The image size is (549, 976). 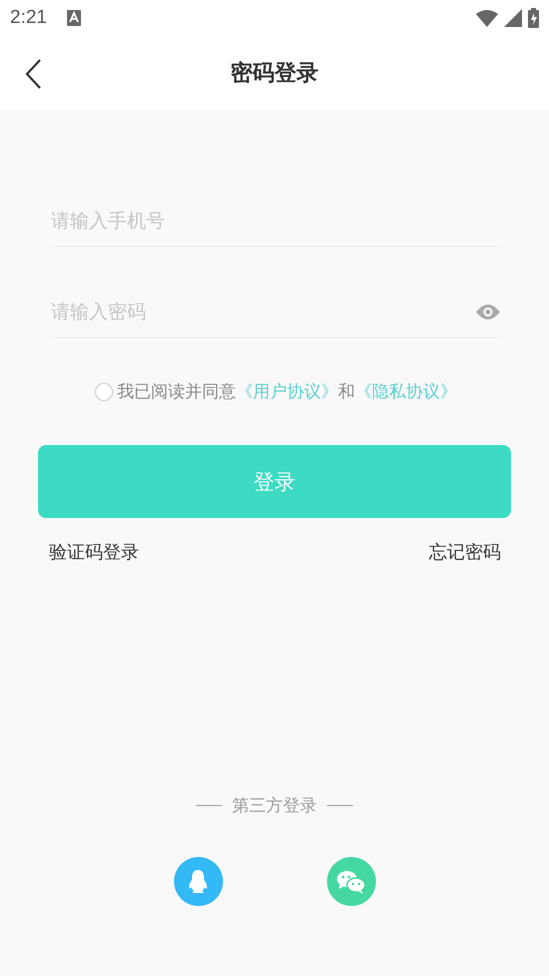 I want to click on page-title: 密码登录, so click(x=274, y=74).